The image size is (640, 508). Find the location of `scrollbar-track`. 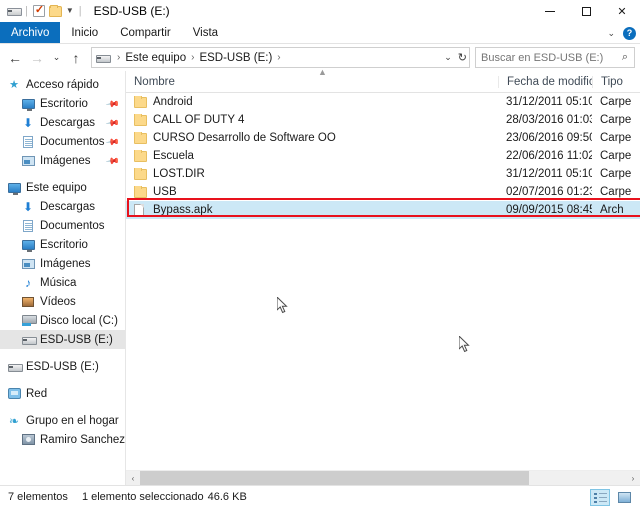

scrollbar-track is located at coordinates (383, 478).